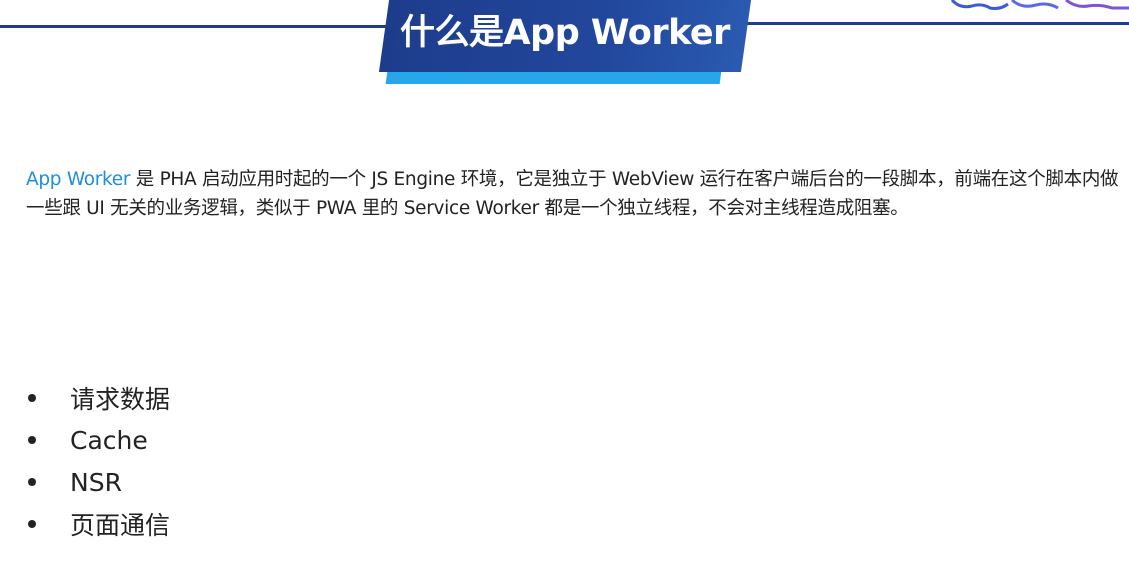 The image size is (1129, 572). I want to click on list-item: 请求数据, so click(98, 398).